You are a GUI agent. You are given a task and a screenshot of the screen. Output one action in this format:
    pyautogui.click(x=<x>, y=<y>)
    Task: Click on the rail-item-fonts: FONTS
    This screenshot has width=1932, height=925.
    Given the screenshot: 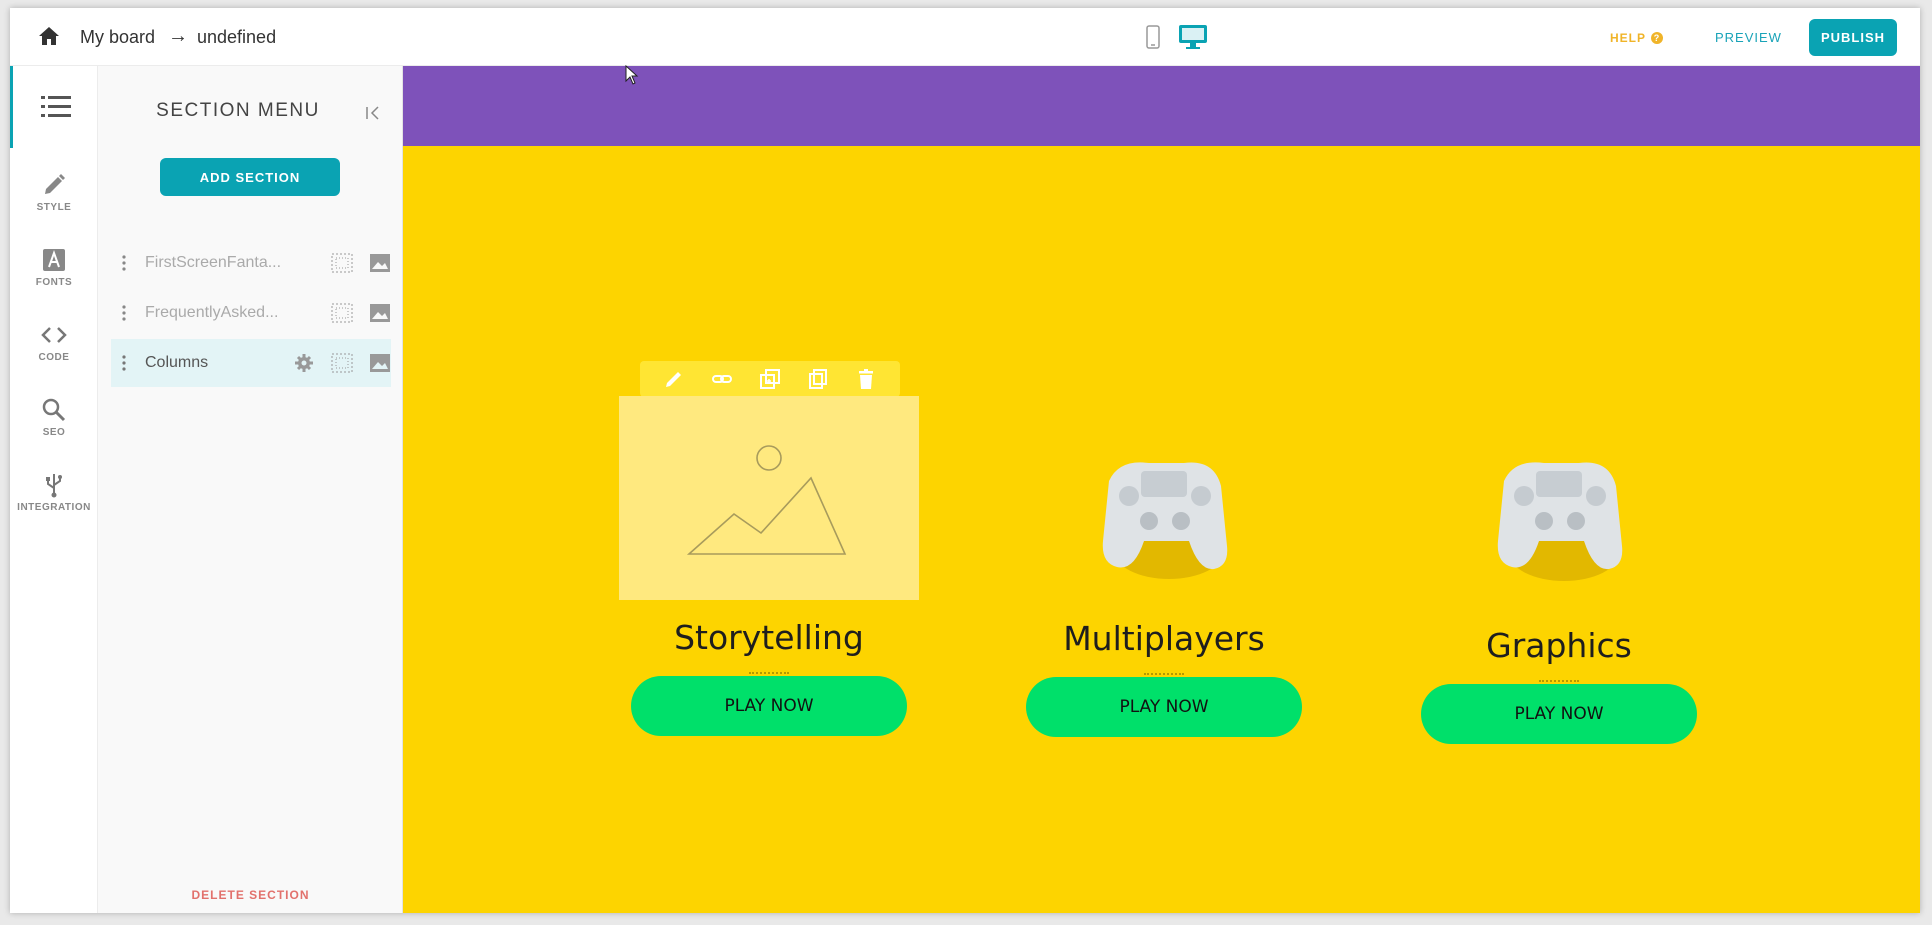 What is the action you would take?
    pyautogui.click(x=54, y=267)
    